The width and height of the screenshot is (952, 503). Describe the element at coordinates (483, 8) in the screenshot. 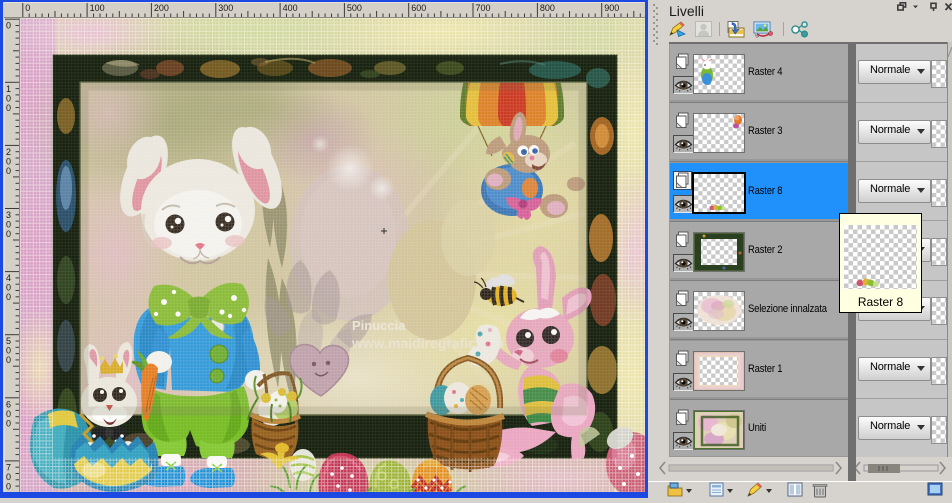

I see `svg-text: 700` at that location.